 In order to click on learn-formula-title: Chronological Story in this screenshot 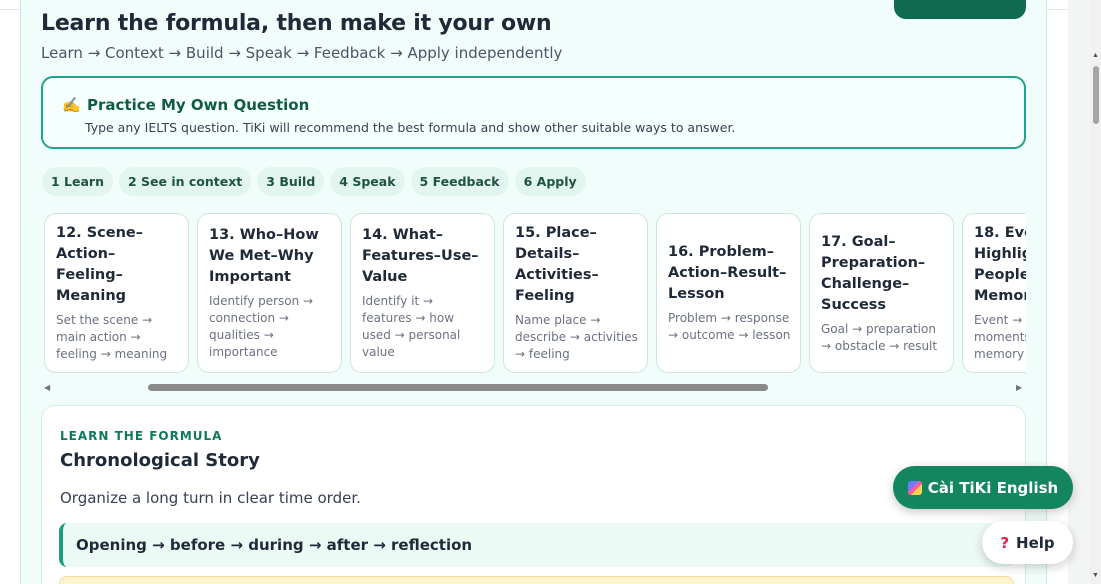, I will do `click(160, 460)`.